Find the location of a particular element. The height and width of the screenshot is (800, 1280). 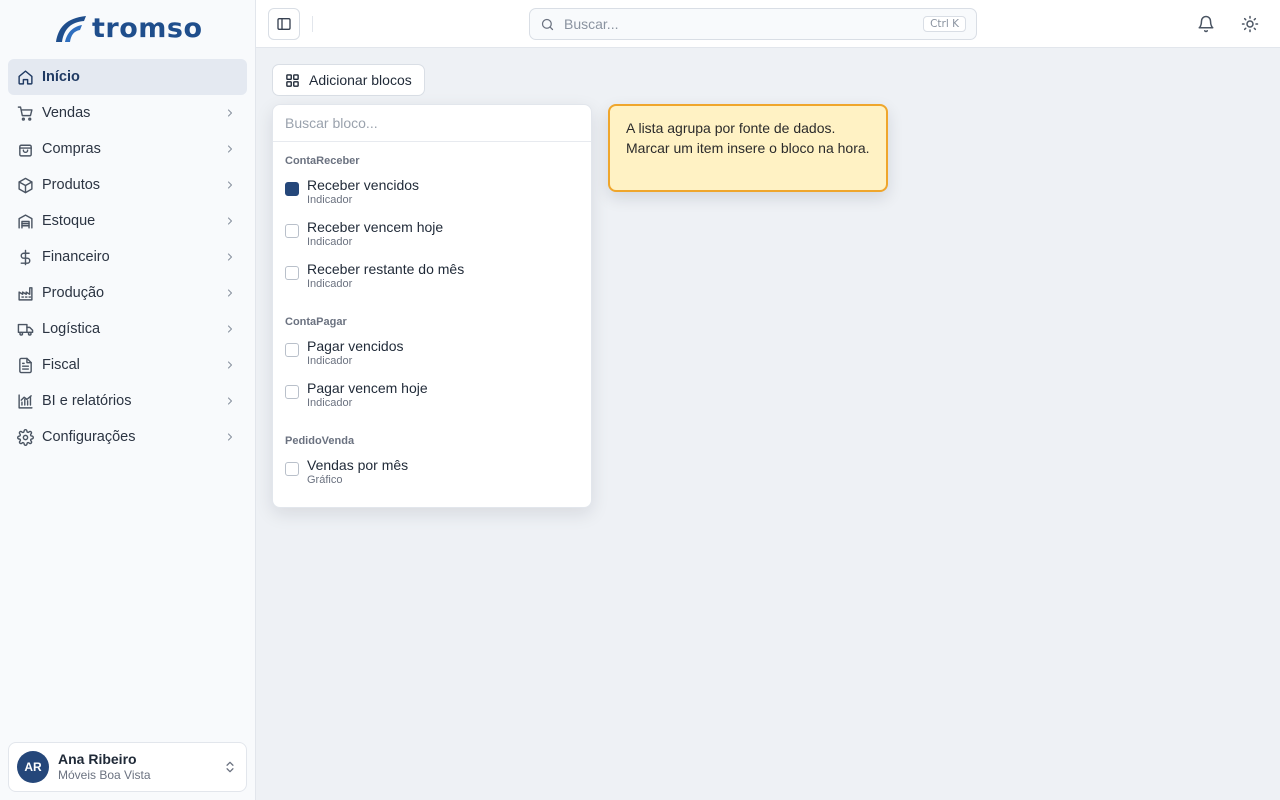

sidebar-item-estoque: Estoque is located at coordinates (127, 221).